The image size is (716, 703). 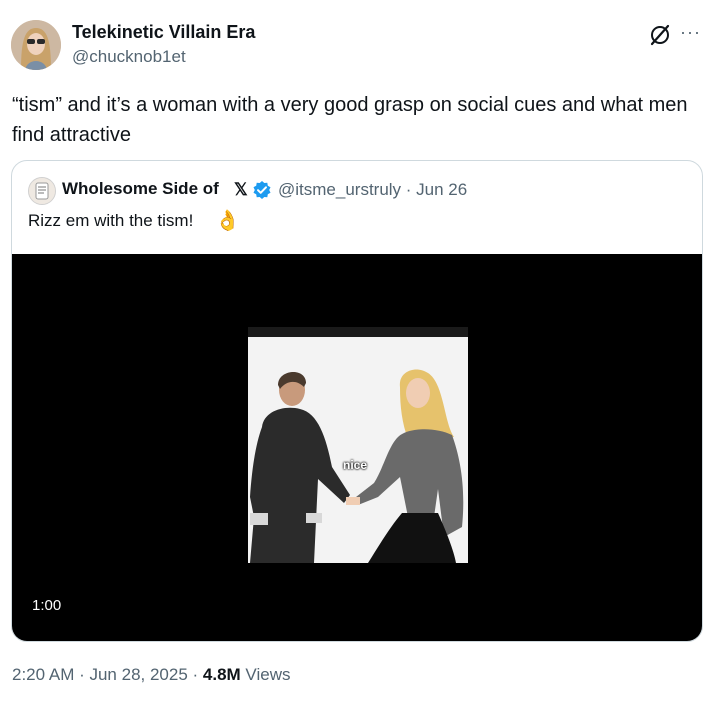 What do you see at coordinates (262, 190) in the screenshot?
I see `verified-badge-icon` at bounding box center [262, 190].